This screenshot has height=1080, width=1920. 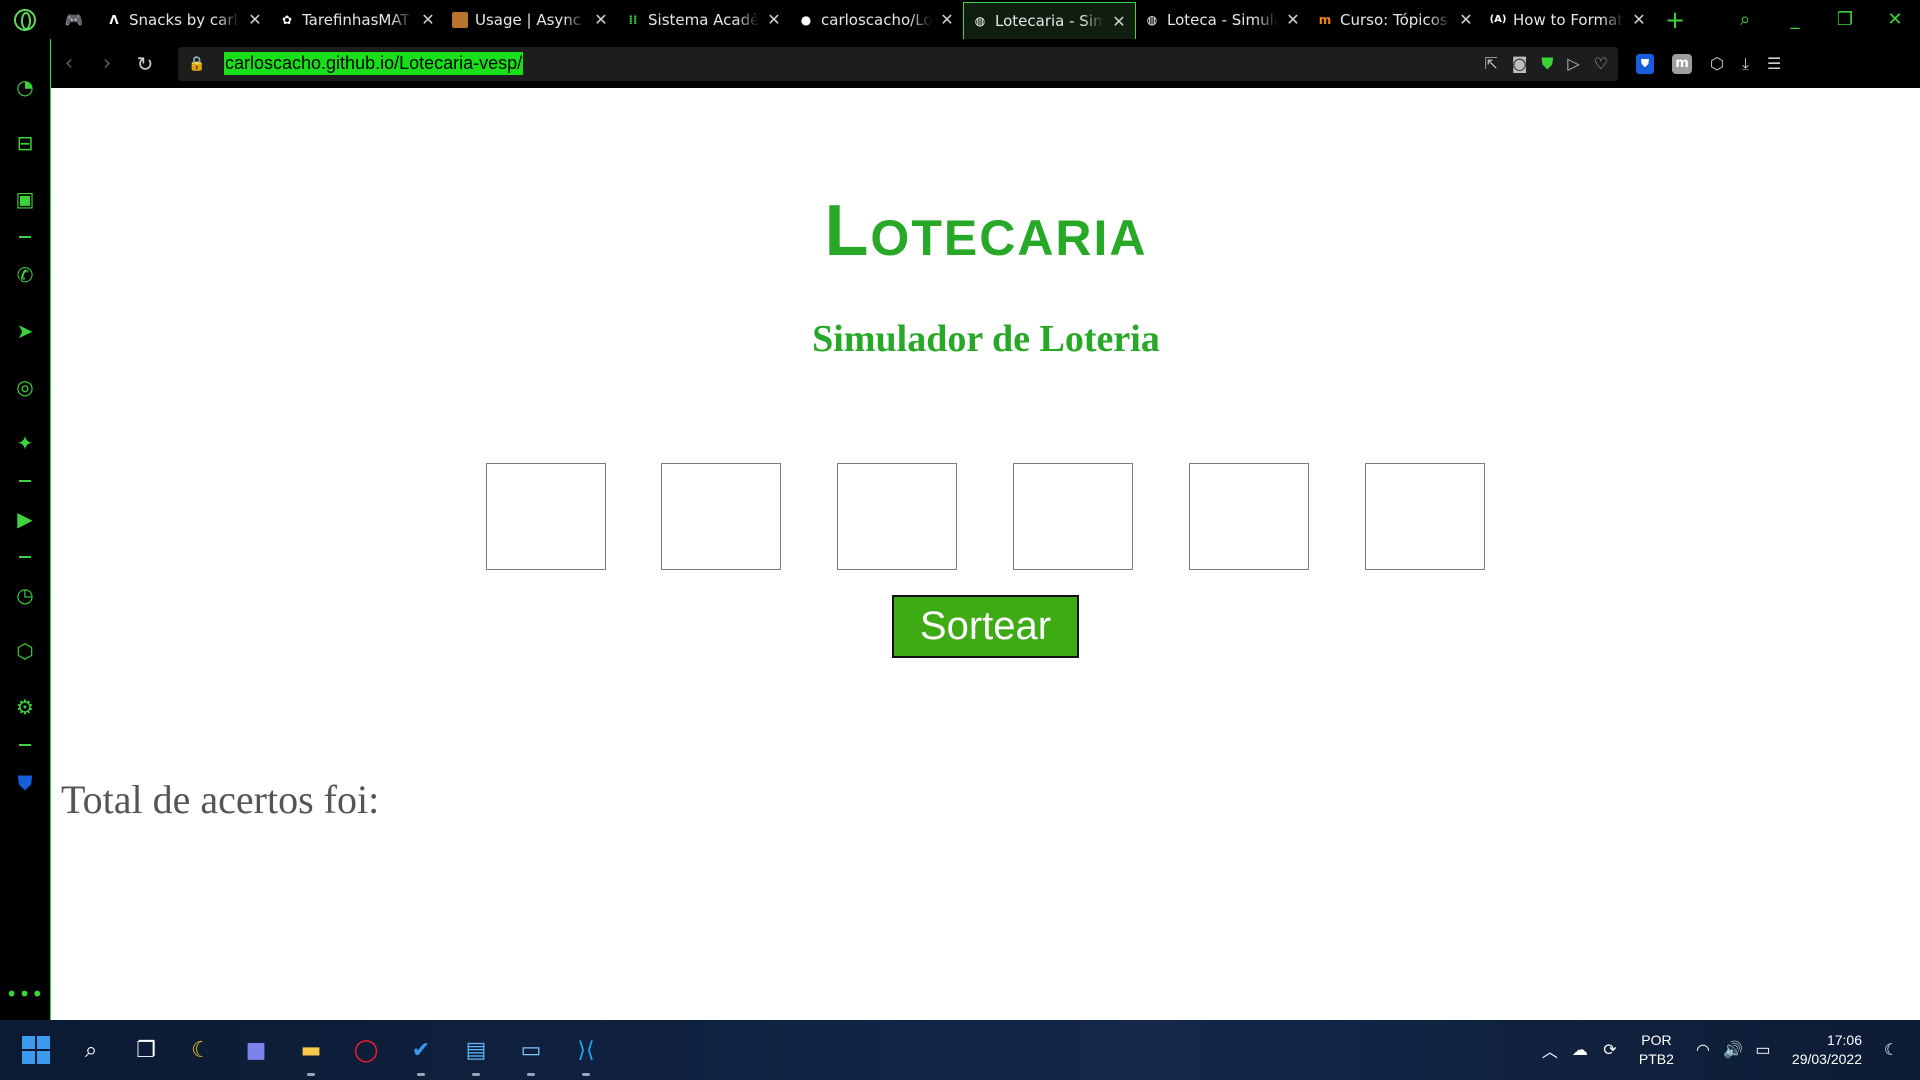 I want to click on lock-icon: 🔒, so click(x=197, y=63).